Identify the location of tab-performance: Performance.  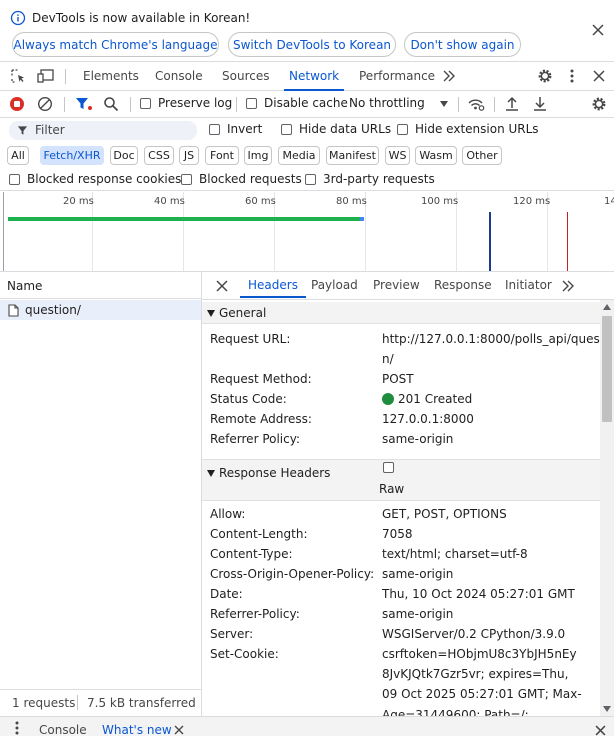
(397, 76).